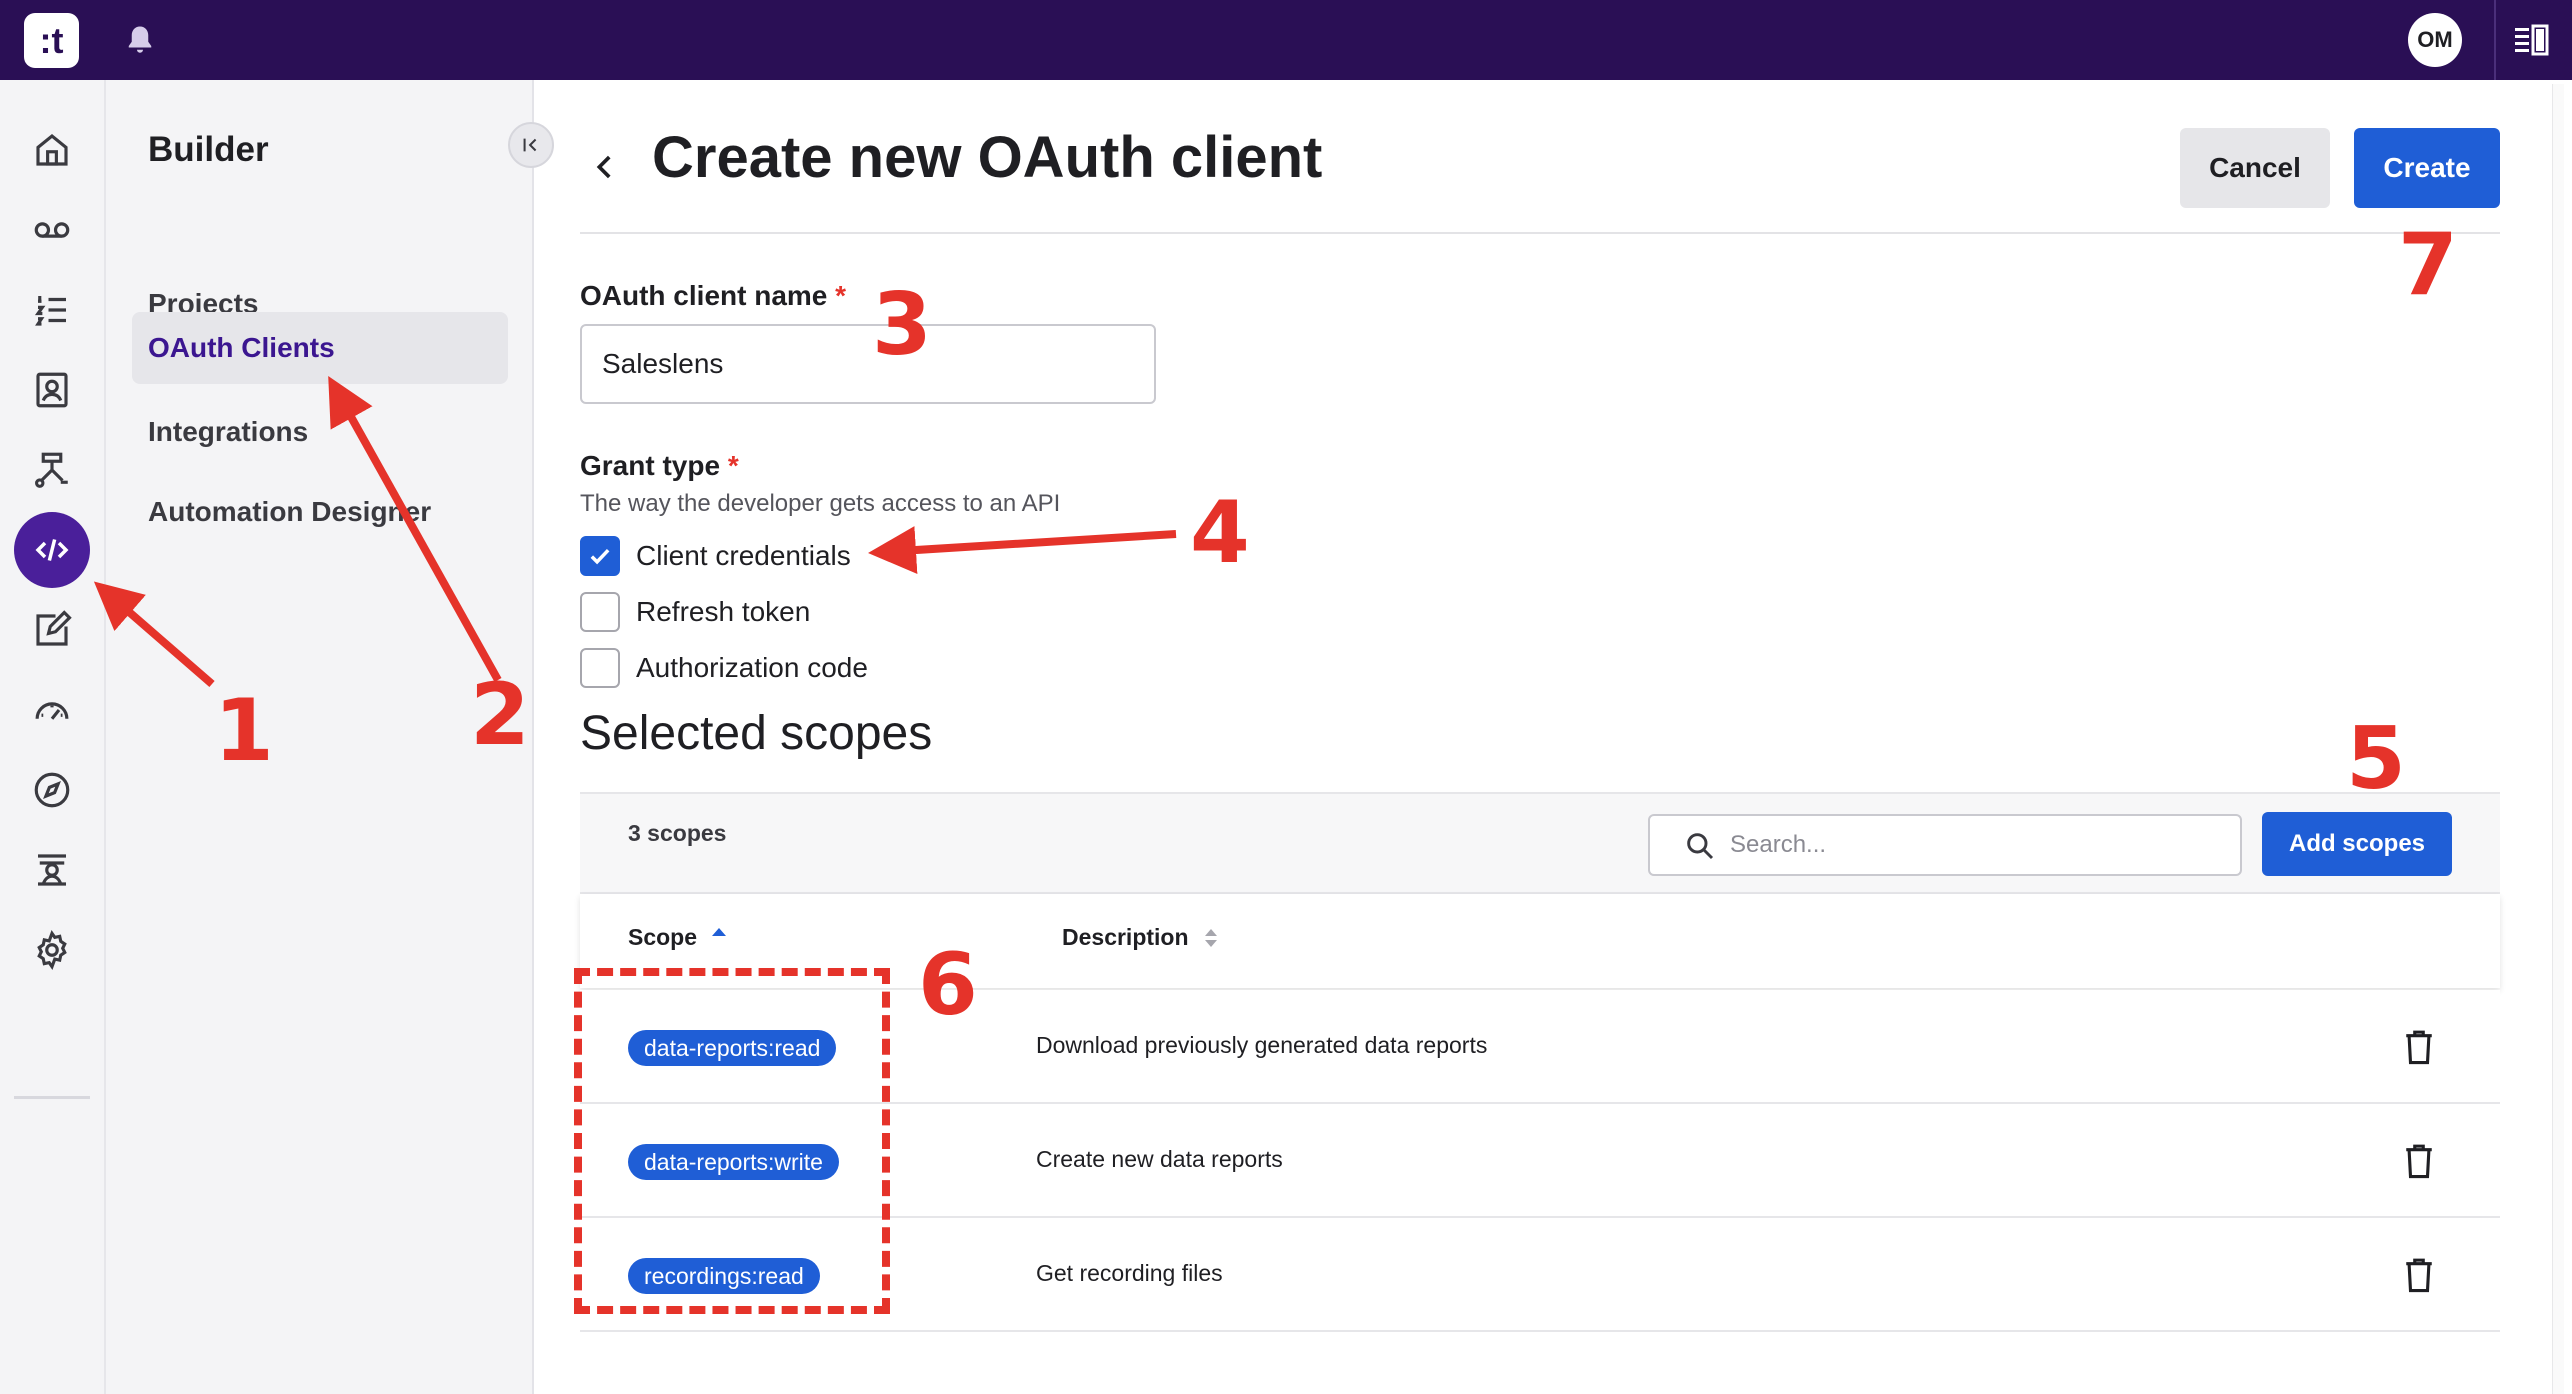 Image resolution: width=2572 pixels, height=1394 pixels. I want to click on cancel-button: Cancel, so click(2255, 168).